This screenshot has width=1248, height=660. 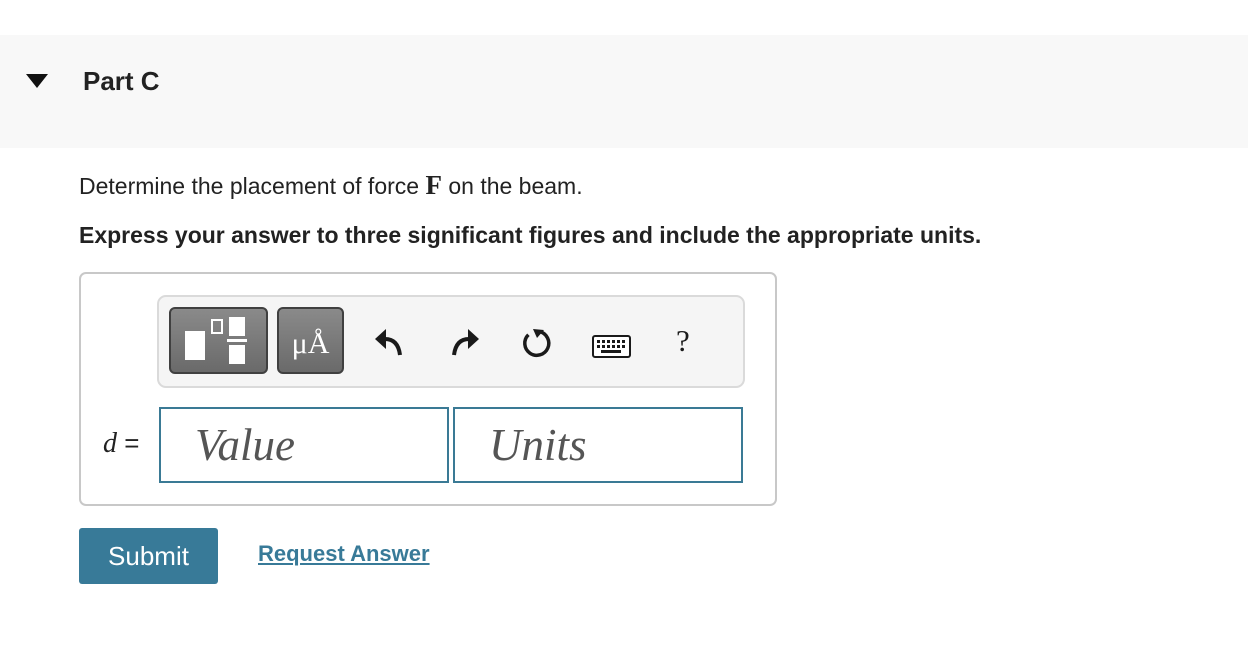 I want to click on reset-icon, so click(x=537, y=343).